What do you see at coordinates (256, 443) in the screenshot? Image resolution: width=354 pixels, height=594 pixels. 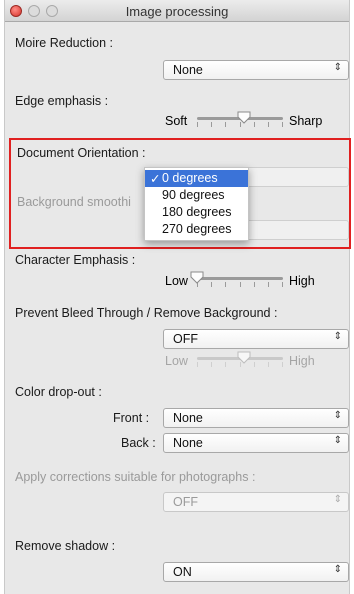 I see `color-dropout-back-select: None ⇕` at bounding box center [256, 443].